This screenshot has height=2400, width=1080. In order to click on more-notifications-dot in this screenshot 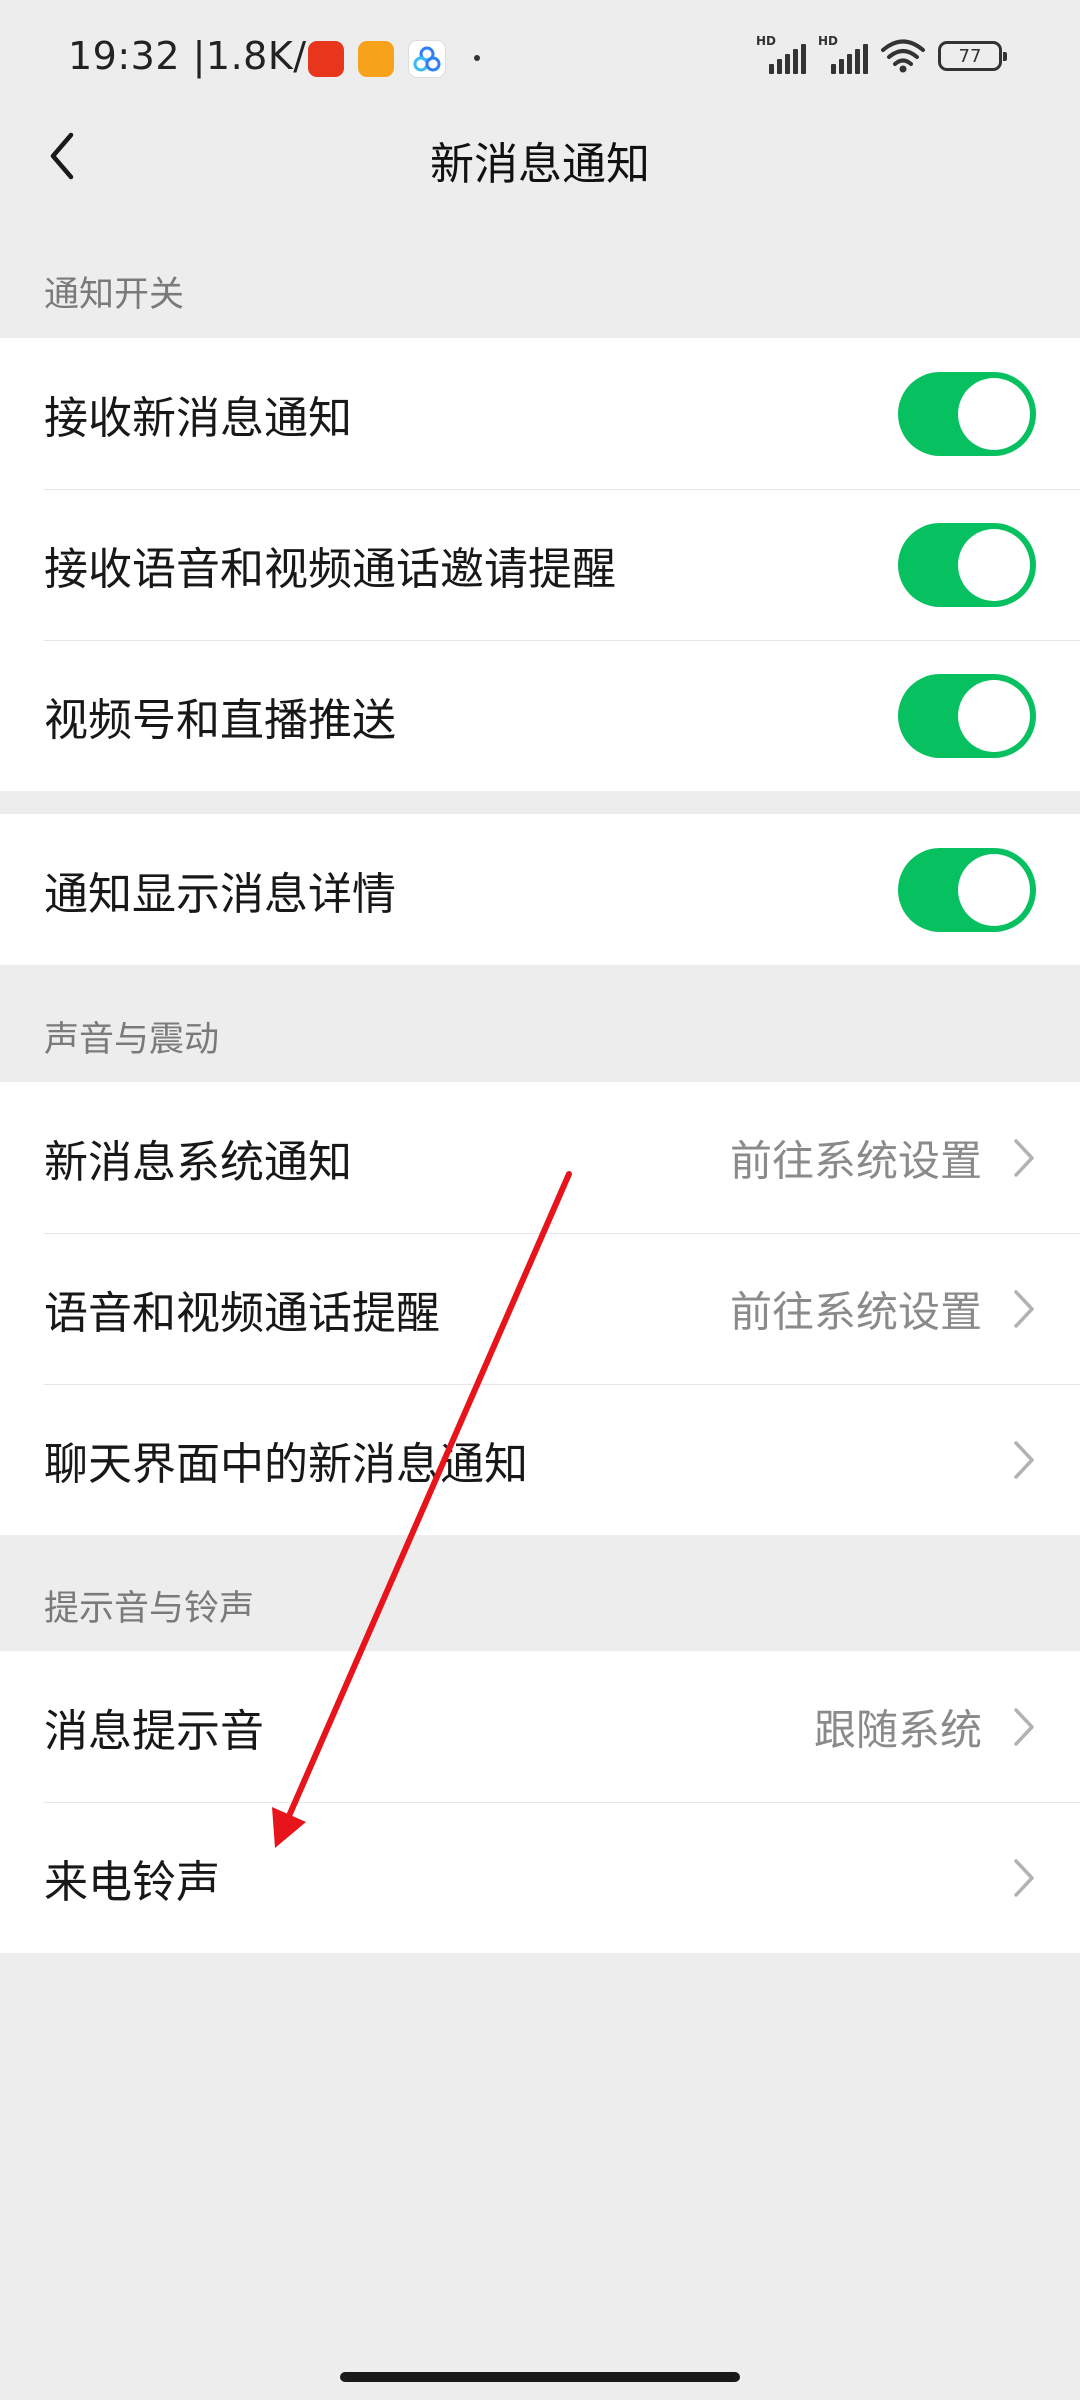, I will do `click(477, 58)`.